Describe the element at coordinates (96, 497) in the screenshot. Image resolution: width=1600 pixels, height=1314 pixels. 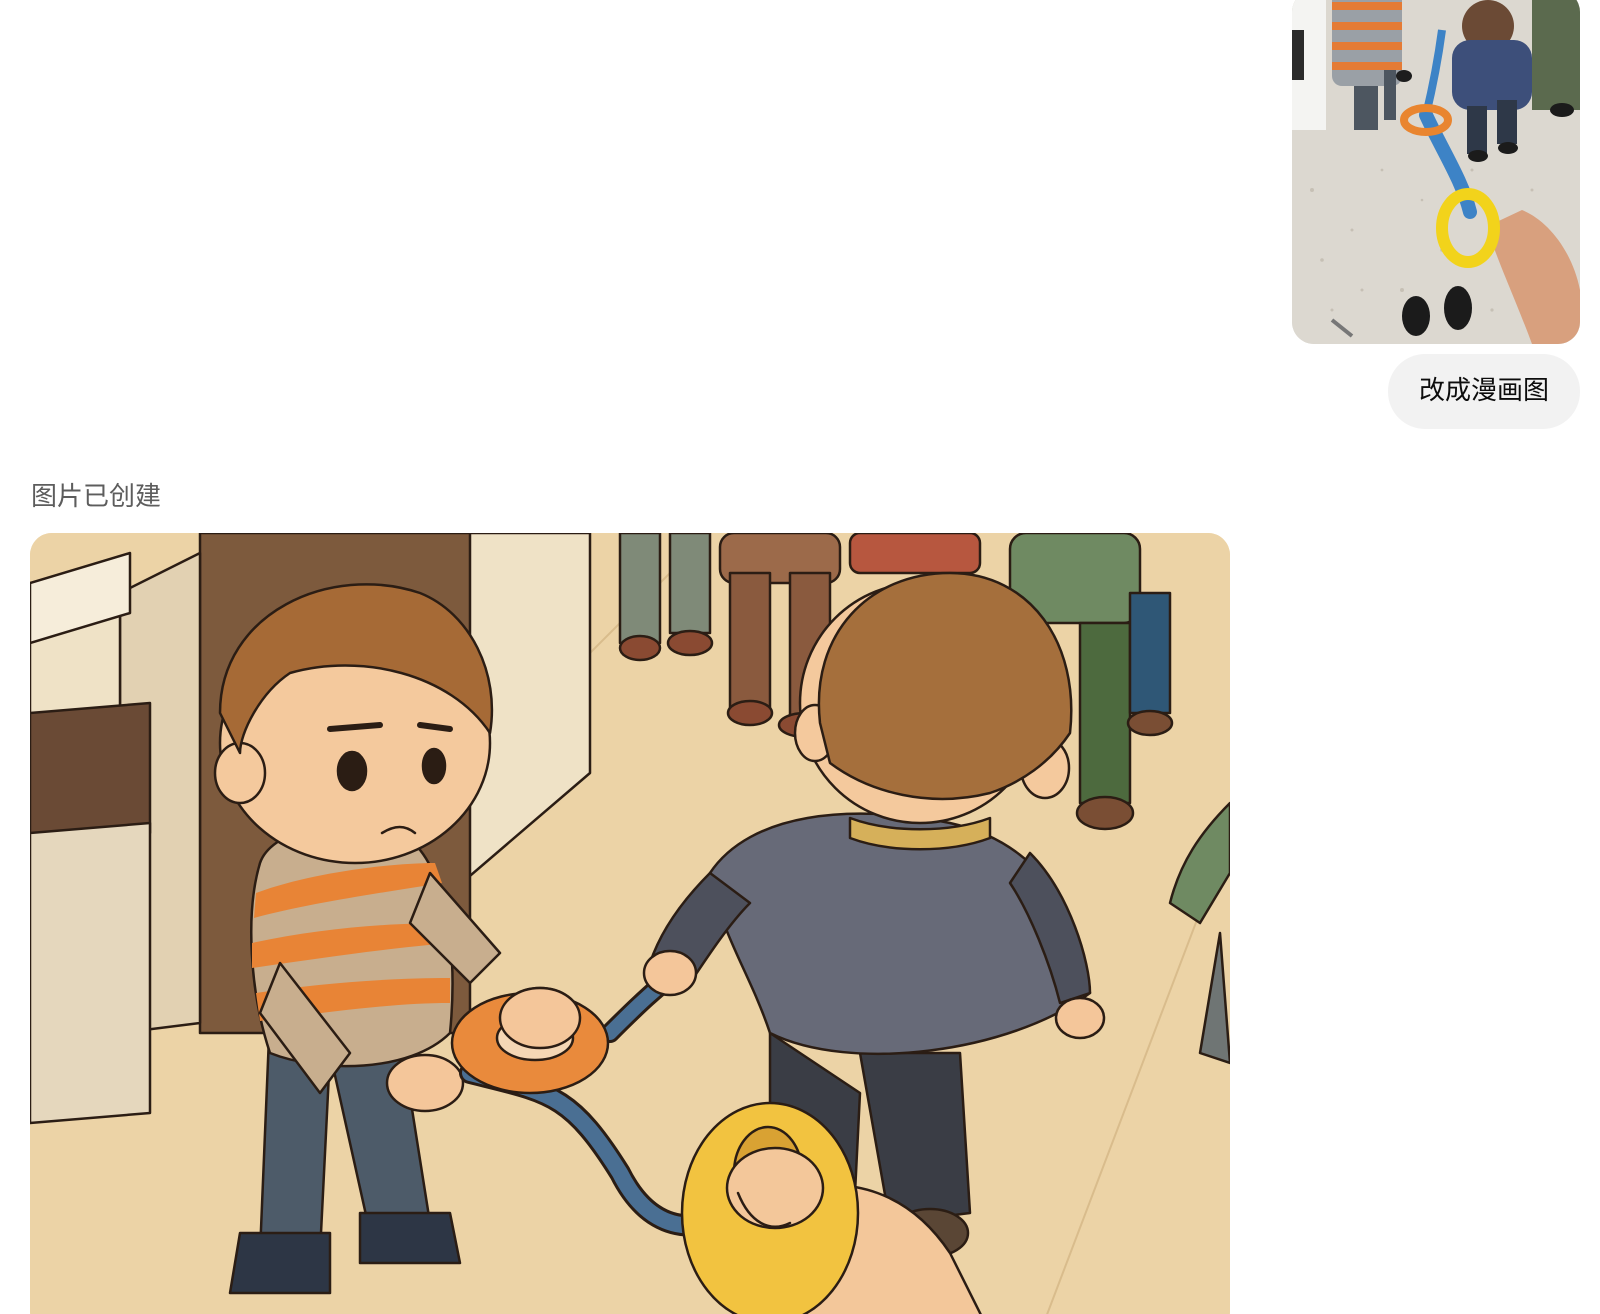
I see `image-created-status: 图片已创建` at that location.